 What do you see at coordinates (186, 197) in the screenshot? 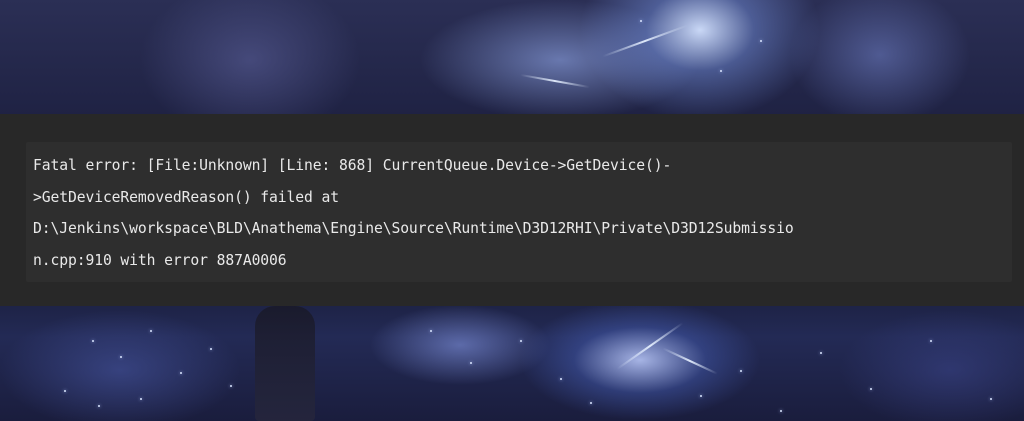
I see `error-line: >GetDeviceRemovedReason() failed at` at bounding box center [186, 197].